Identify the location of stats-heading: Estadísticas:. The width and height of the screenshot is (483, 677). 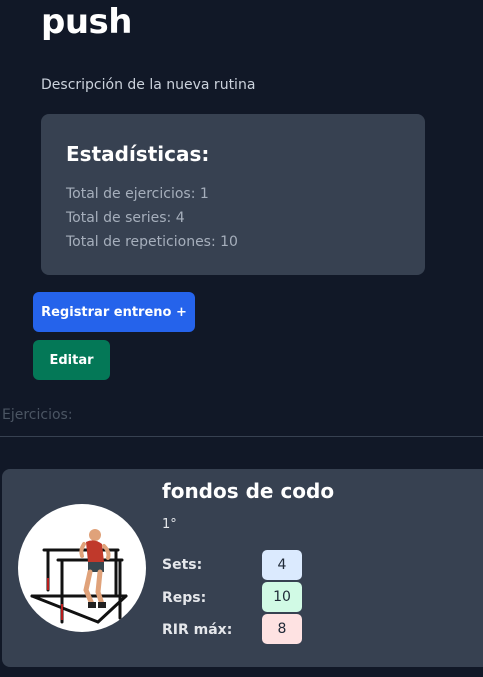
(138, 154).